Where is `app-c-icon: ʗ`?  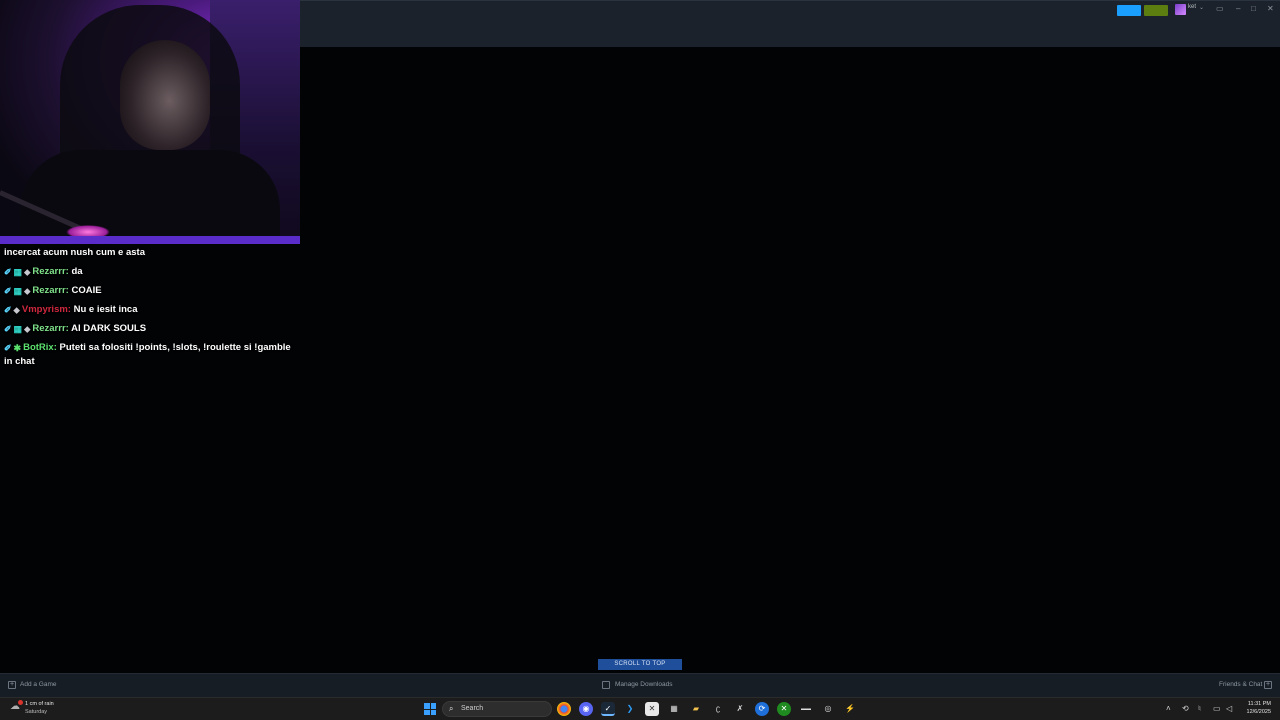 app-c-icon: ʗ is located at coordinates (718, 709).